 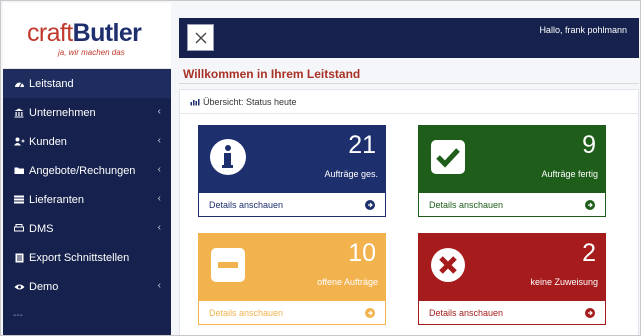 I want to click on sidebar-item-angebote: Angebote/Rechungen ‹, so click(x=87, y=170).